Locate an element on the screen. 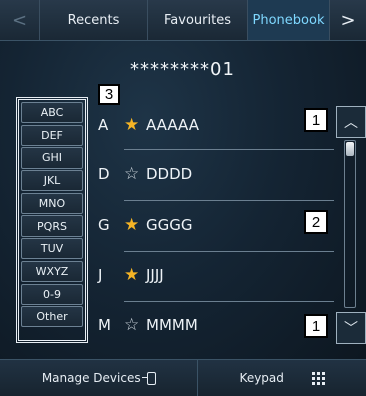 The image size is (366, 396). index-item-def: DEF is located at coordinates (52, 135).